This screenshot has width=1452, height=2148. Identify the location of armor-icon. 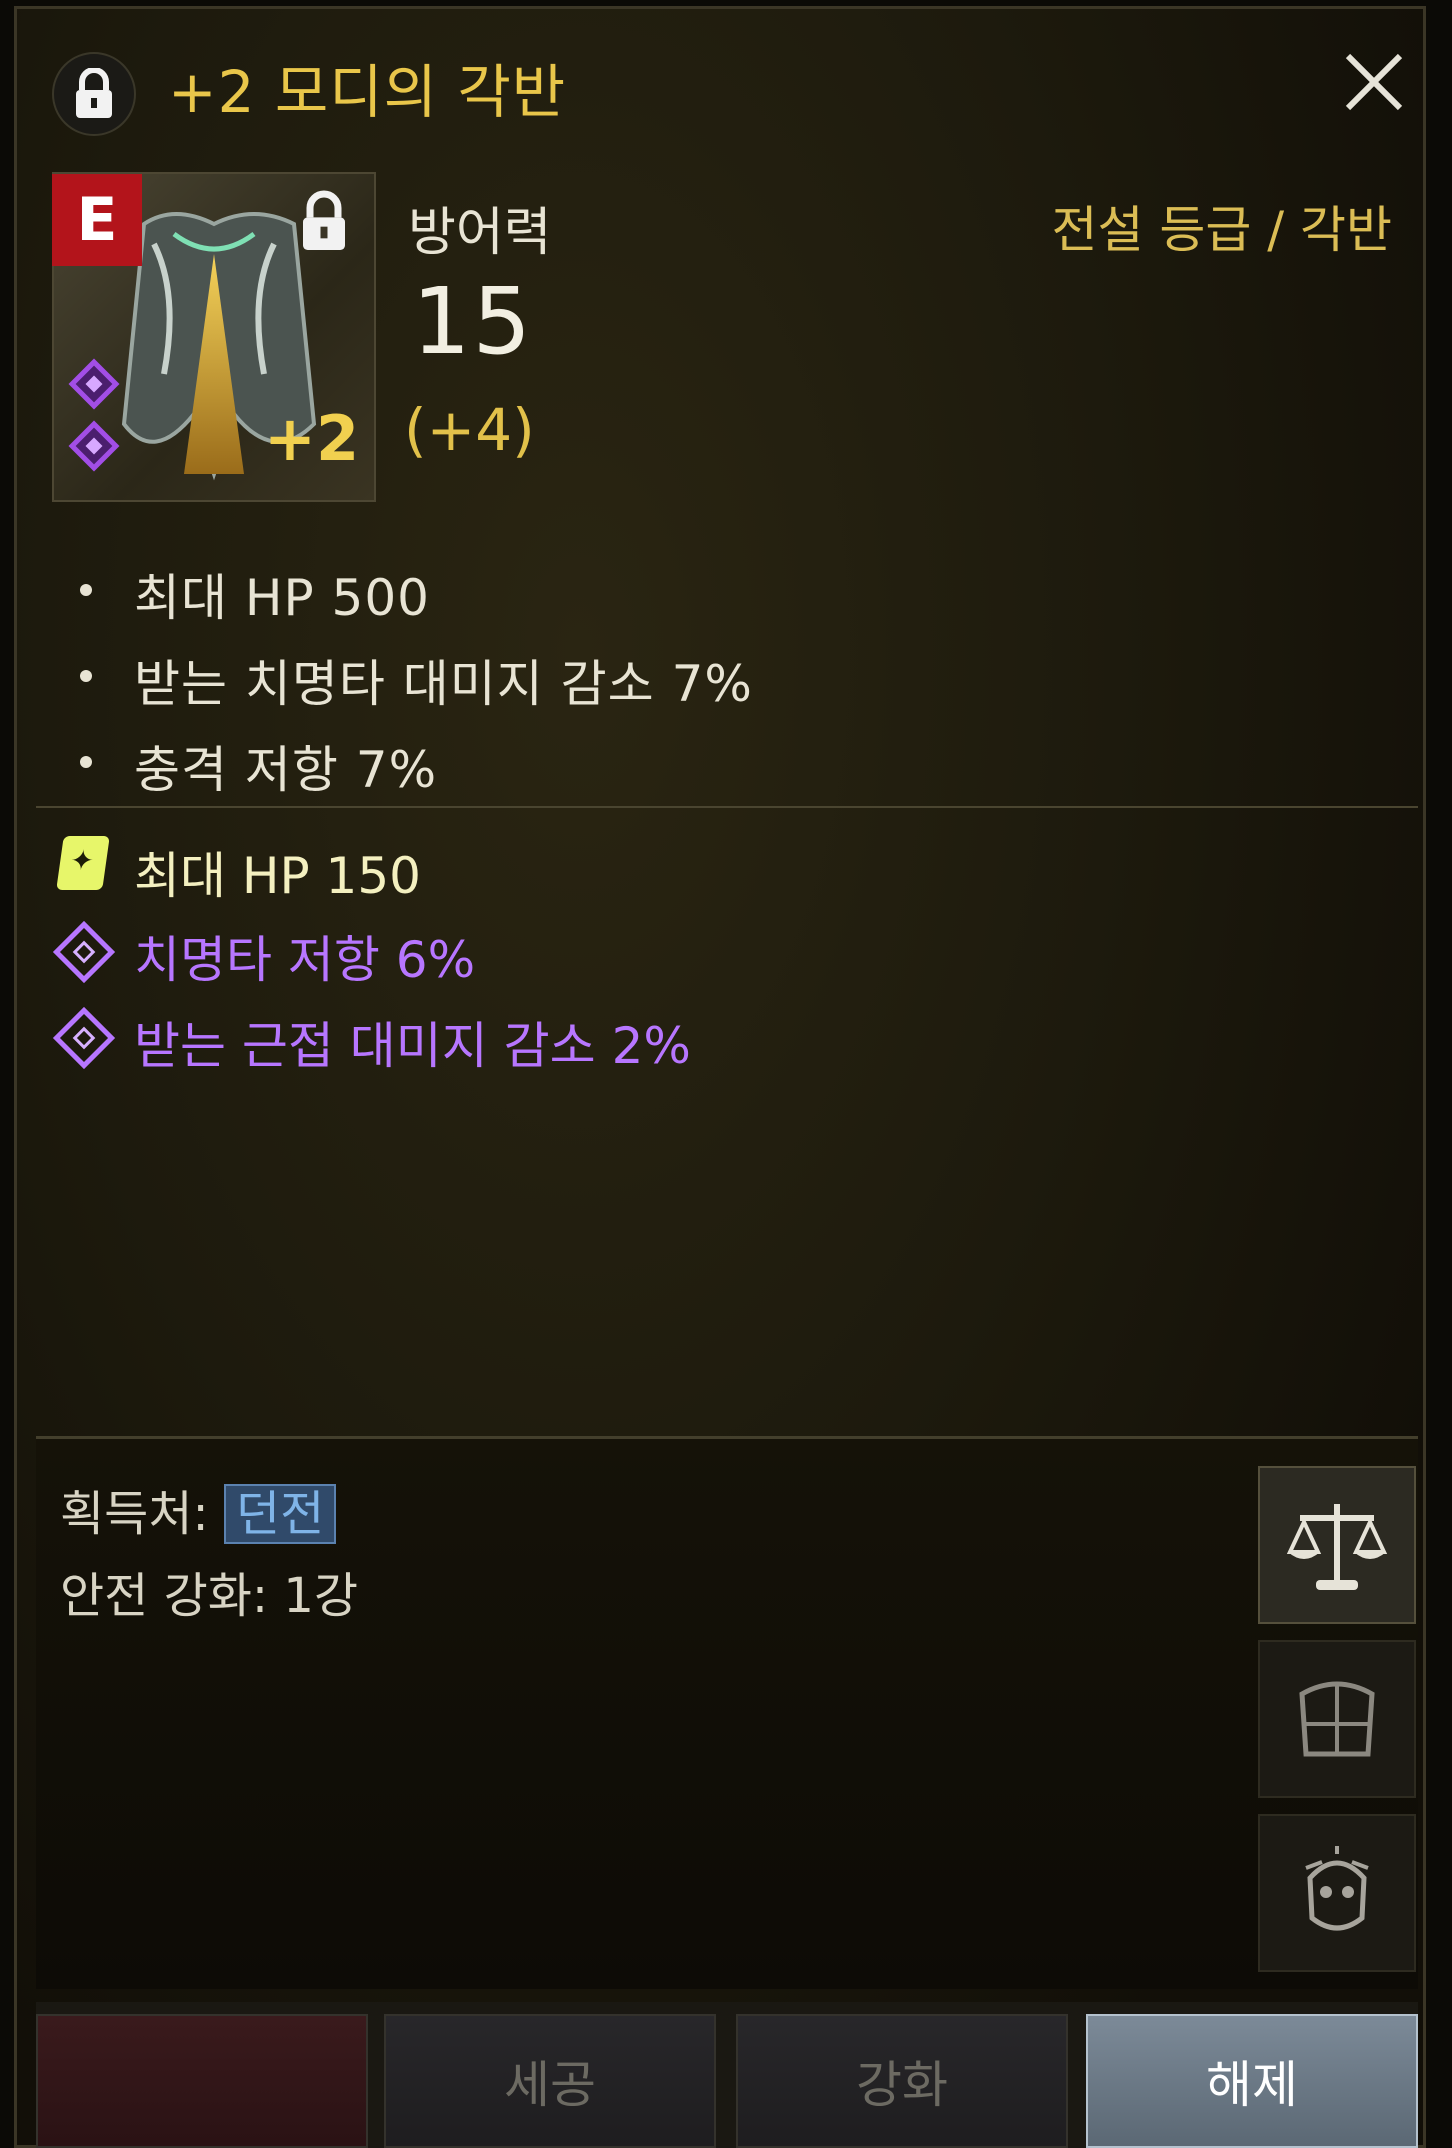
(1337, 1719).